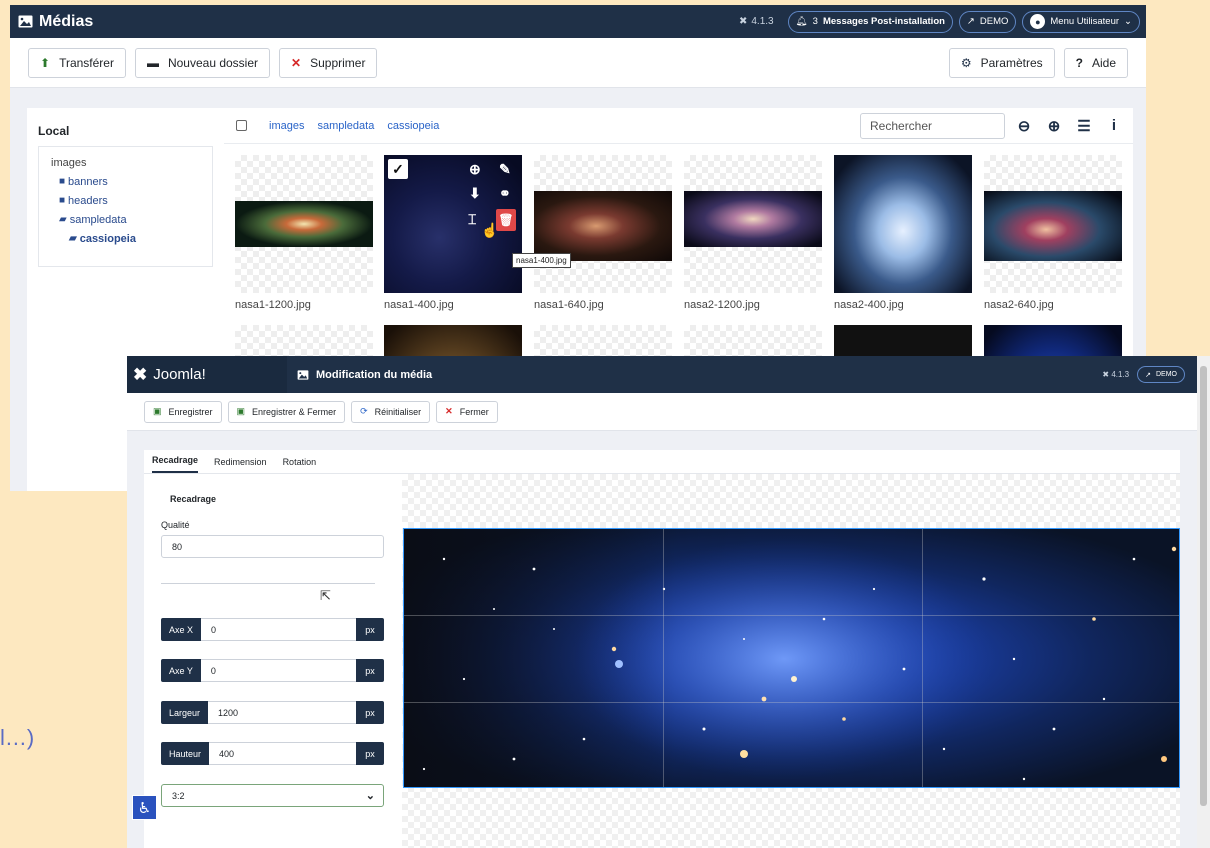 The width and height of the screenshot is (1210, 848). I want to click on height-label: Hauteur, so click(185, 753).